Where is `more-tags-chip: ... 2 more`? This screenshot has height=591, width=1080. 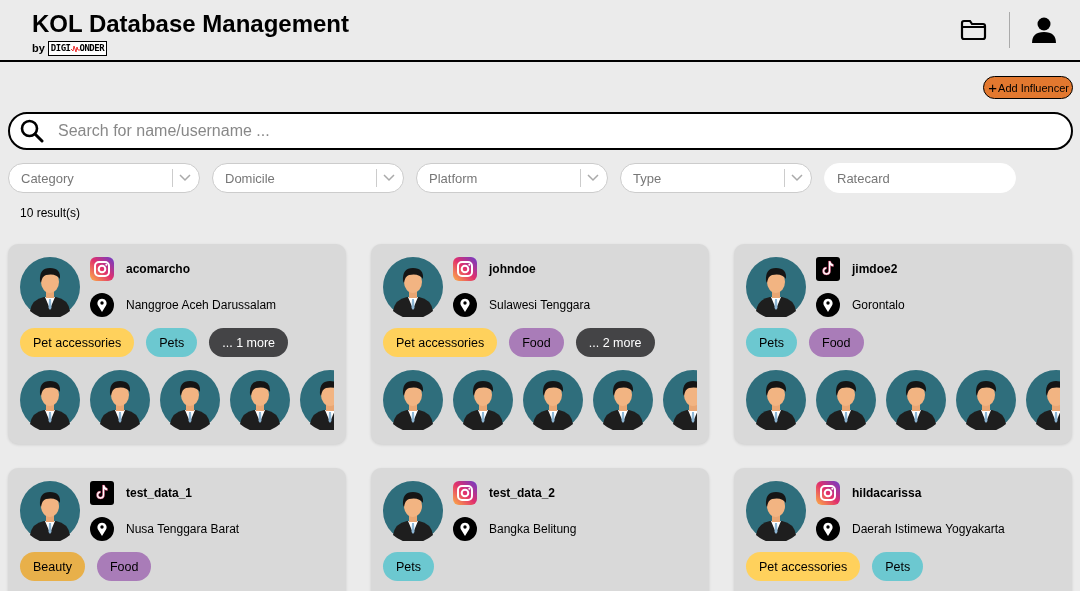 more-tags-chip: ... 2 more is located at coordinates (615, 342).